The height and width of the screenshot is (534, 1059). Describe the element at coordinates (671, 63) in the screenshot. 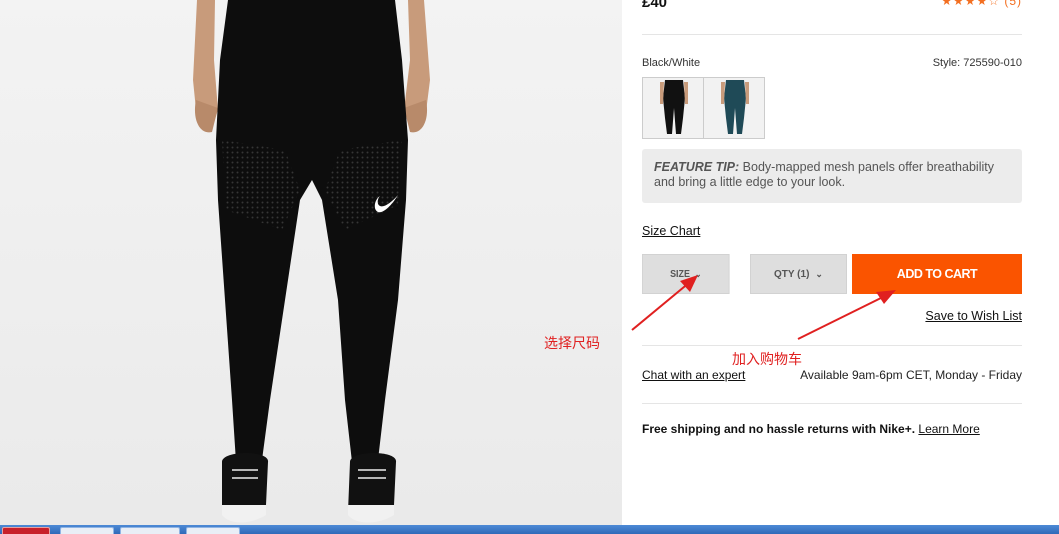

I see `color-name: Black/White` at that location.